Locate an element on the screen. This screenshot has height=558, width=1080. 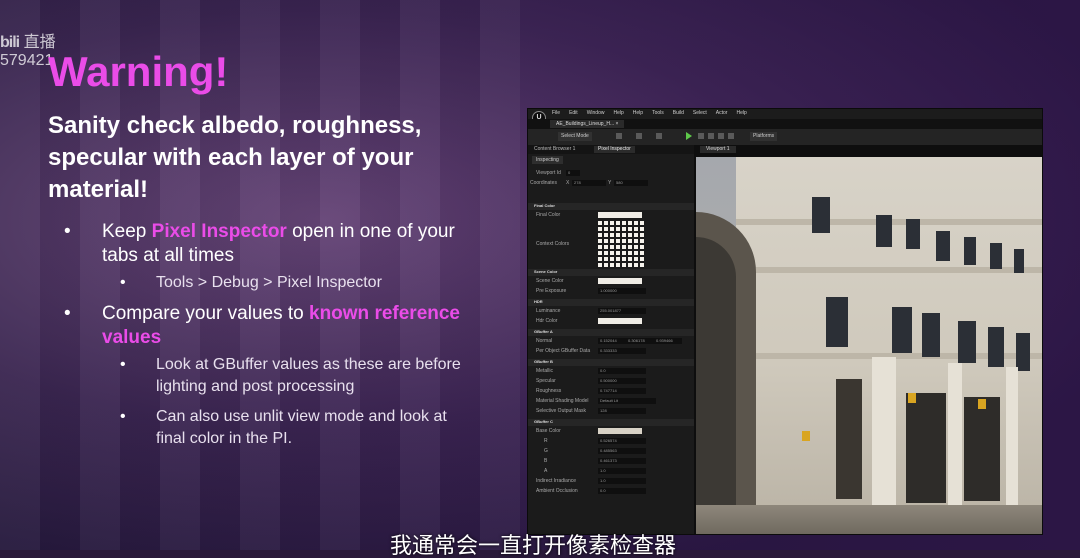
platforms-button: Platforms is located at coordinates (764, 136).